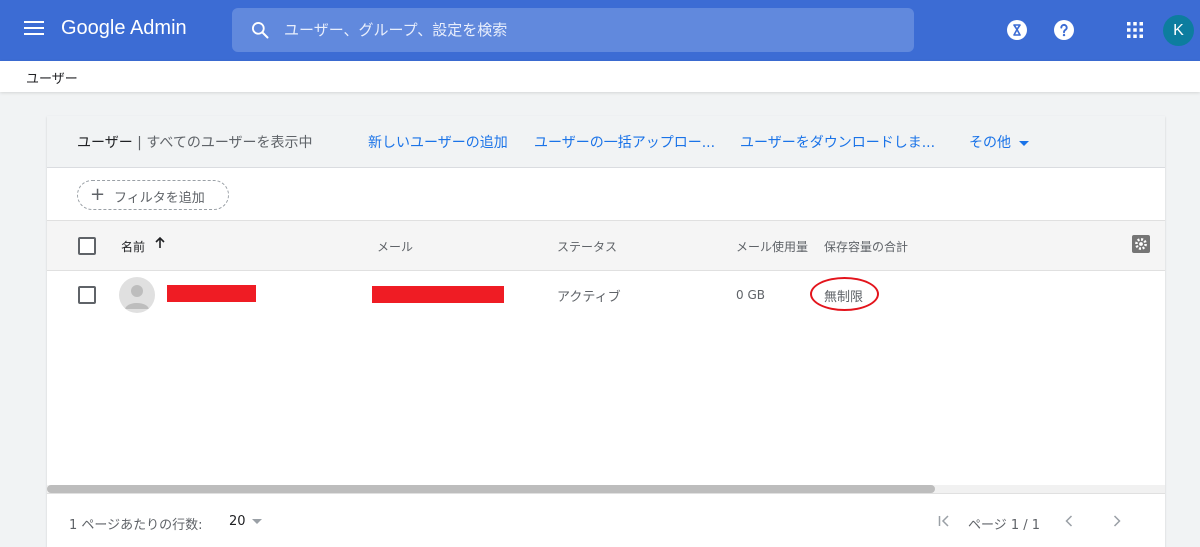 Image resolution: width=1200 pixels, height=547 pixels. Describe the element at coordinates (1017, 30) in the screenshot. I see `hourglass-icon` at that location.